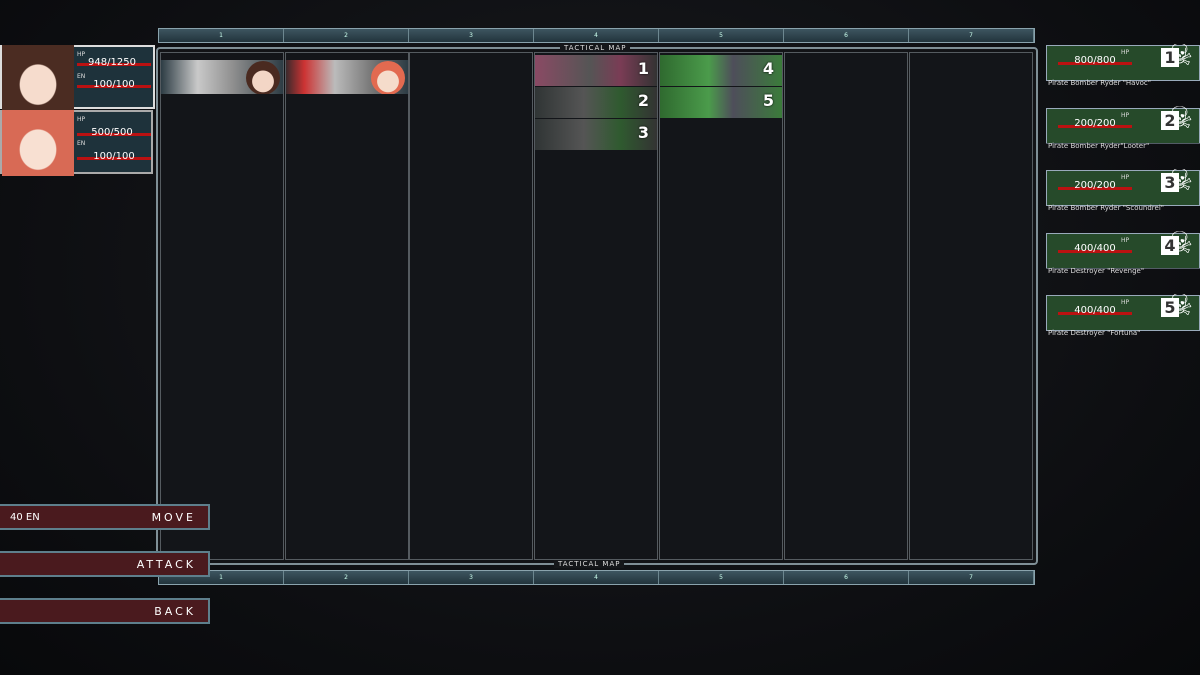 This screenshot has width=1200, height=675. What do you see at coordinates (1123, 250) in the screenshot?
I see `enemy-panel: HP 400/400 ☠ 4` at bounding box center [1123, 250].